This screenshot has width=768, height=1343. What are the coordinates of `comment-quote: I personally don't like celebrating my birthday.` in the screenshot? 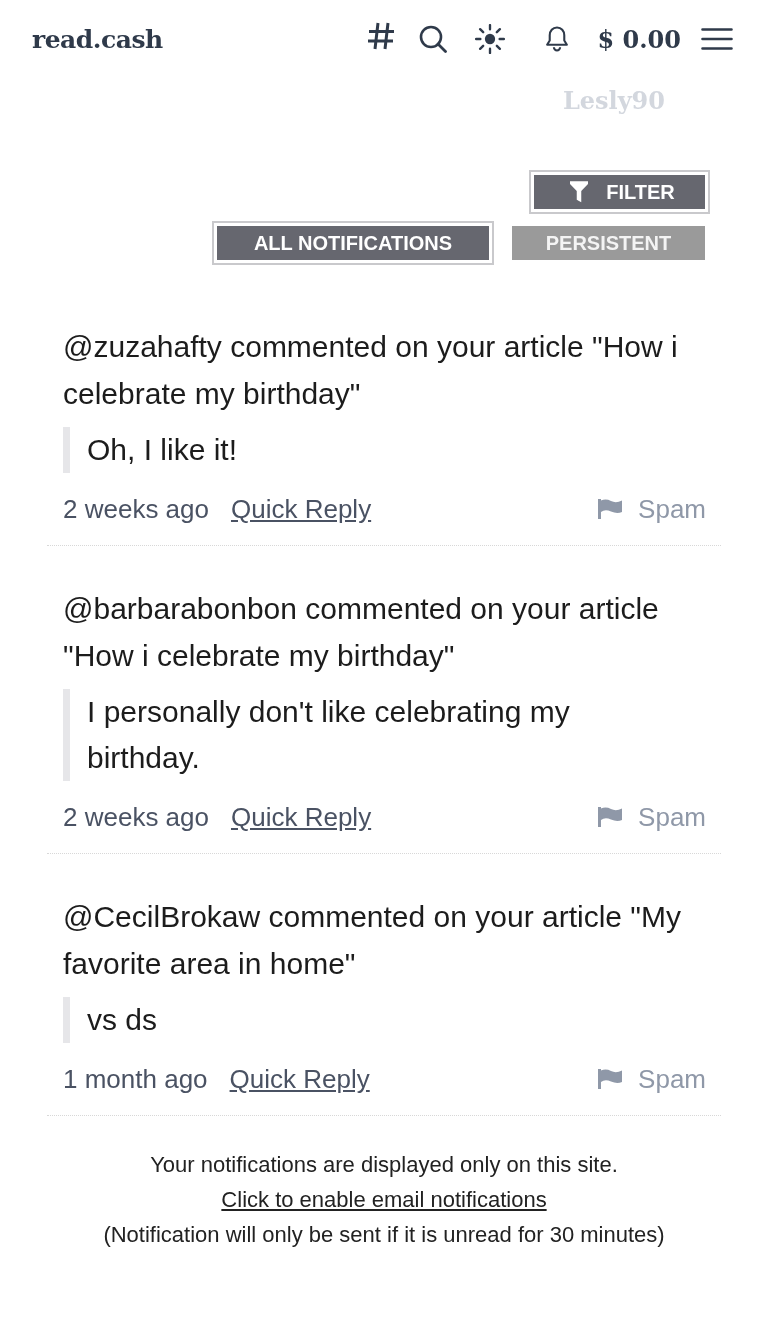 It's located at (369, 735).